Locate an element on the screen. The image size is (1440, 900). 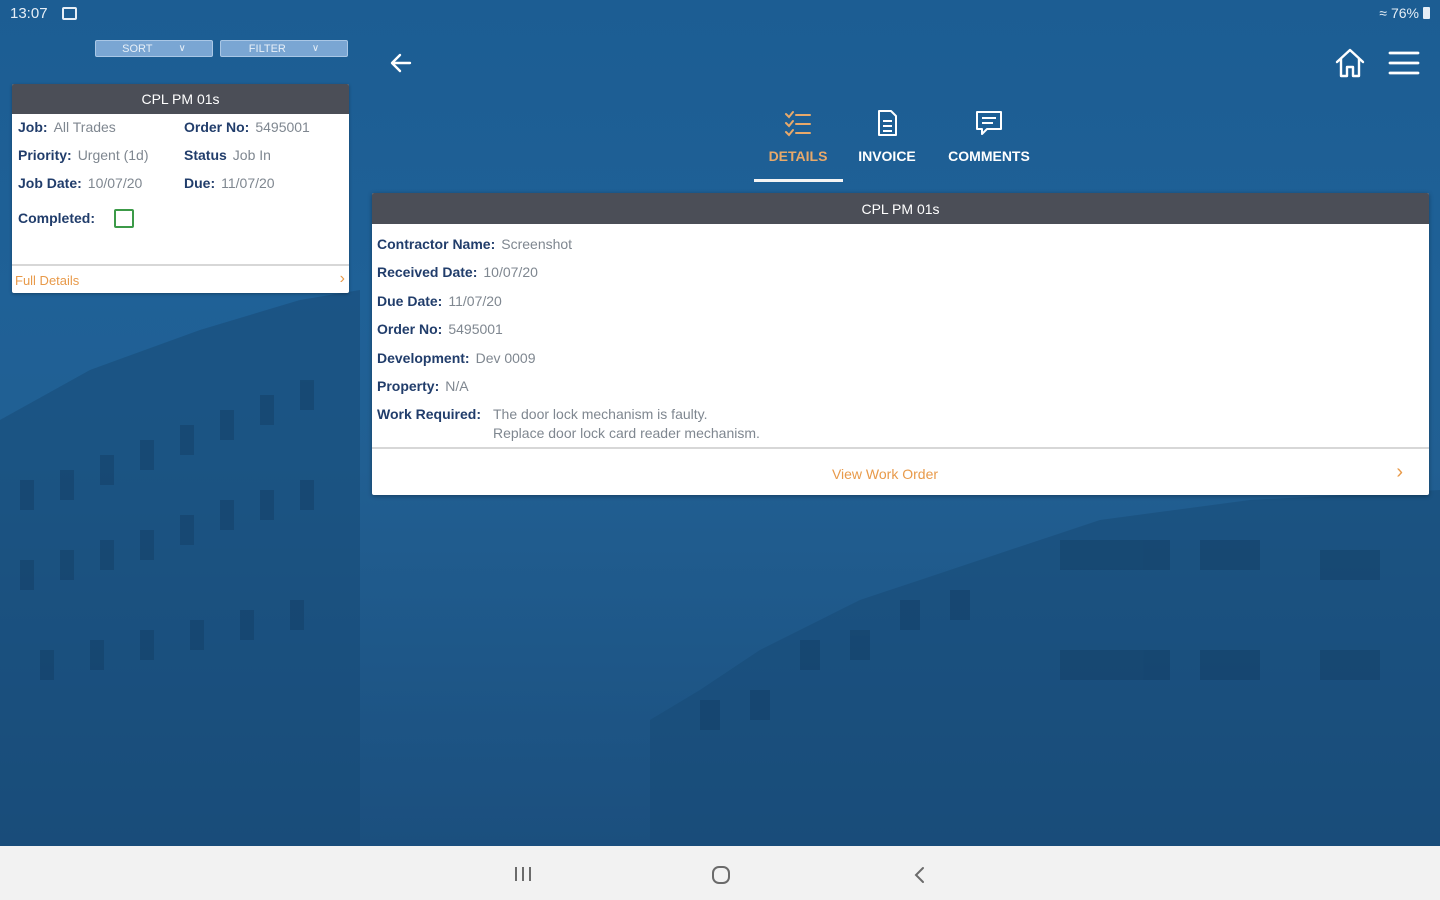
job-row: Job: All Trades is located at coordinates (67, 127).